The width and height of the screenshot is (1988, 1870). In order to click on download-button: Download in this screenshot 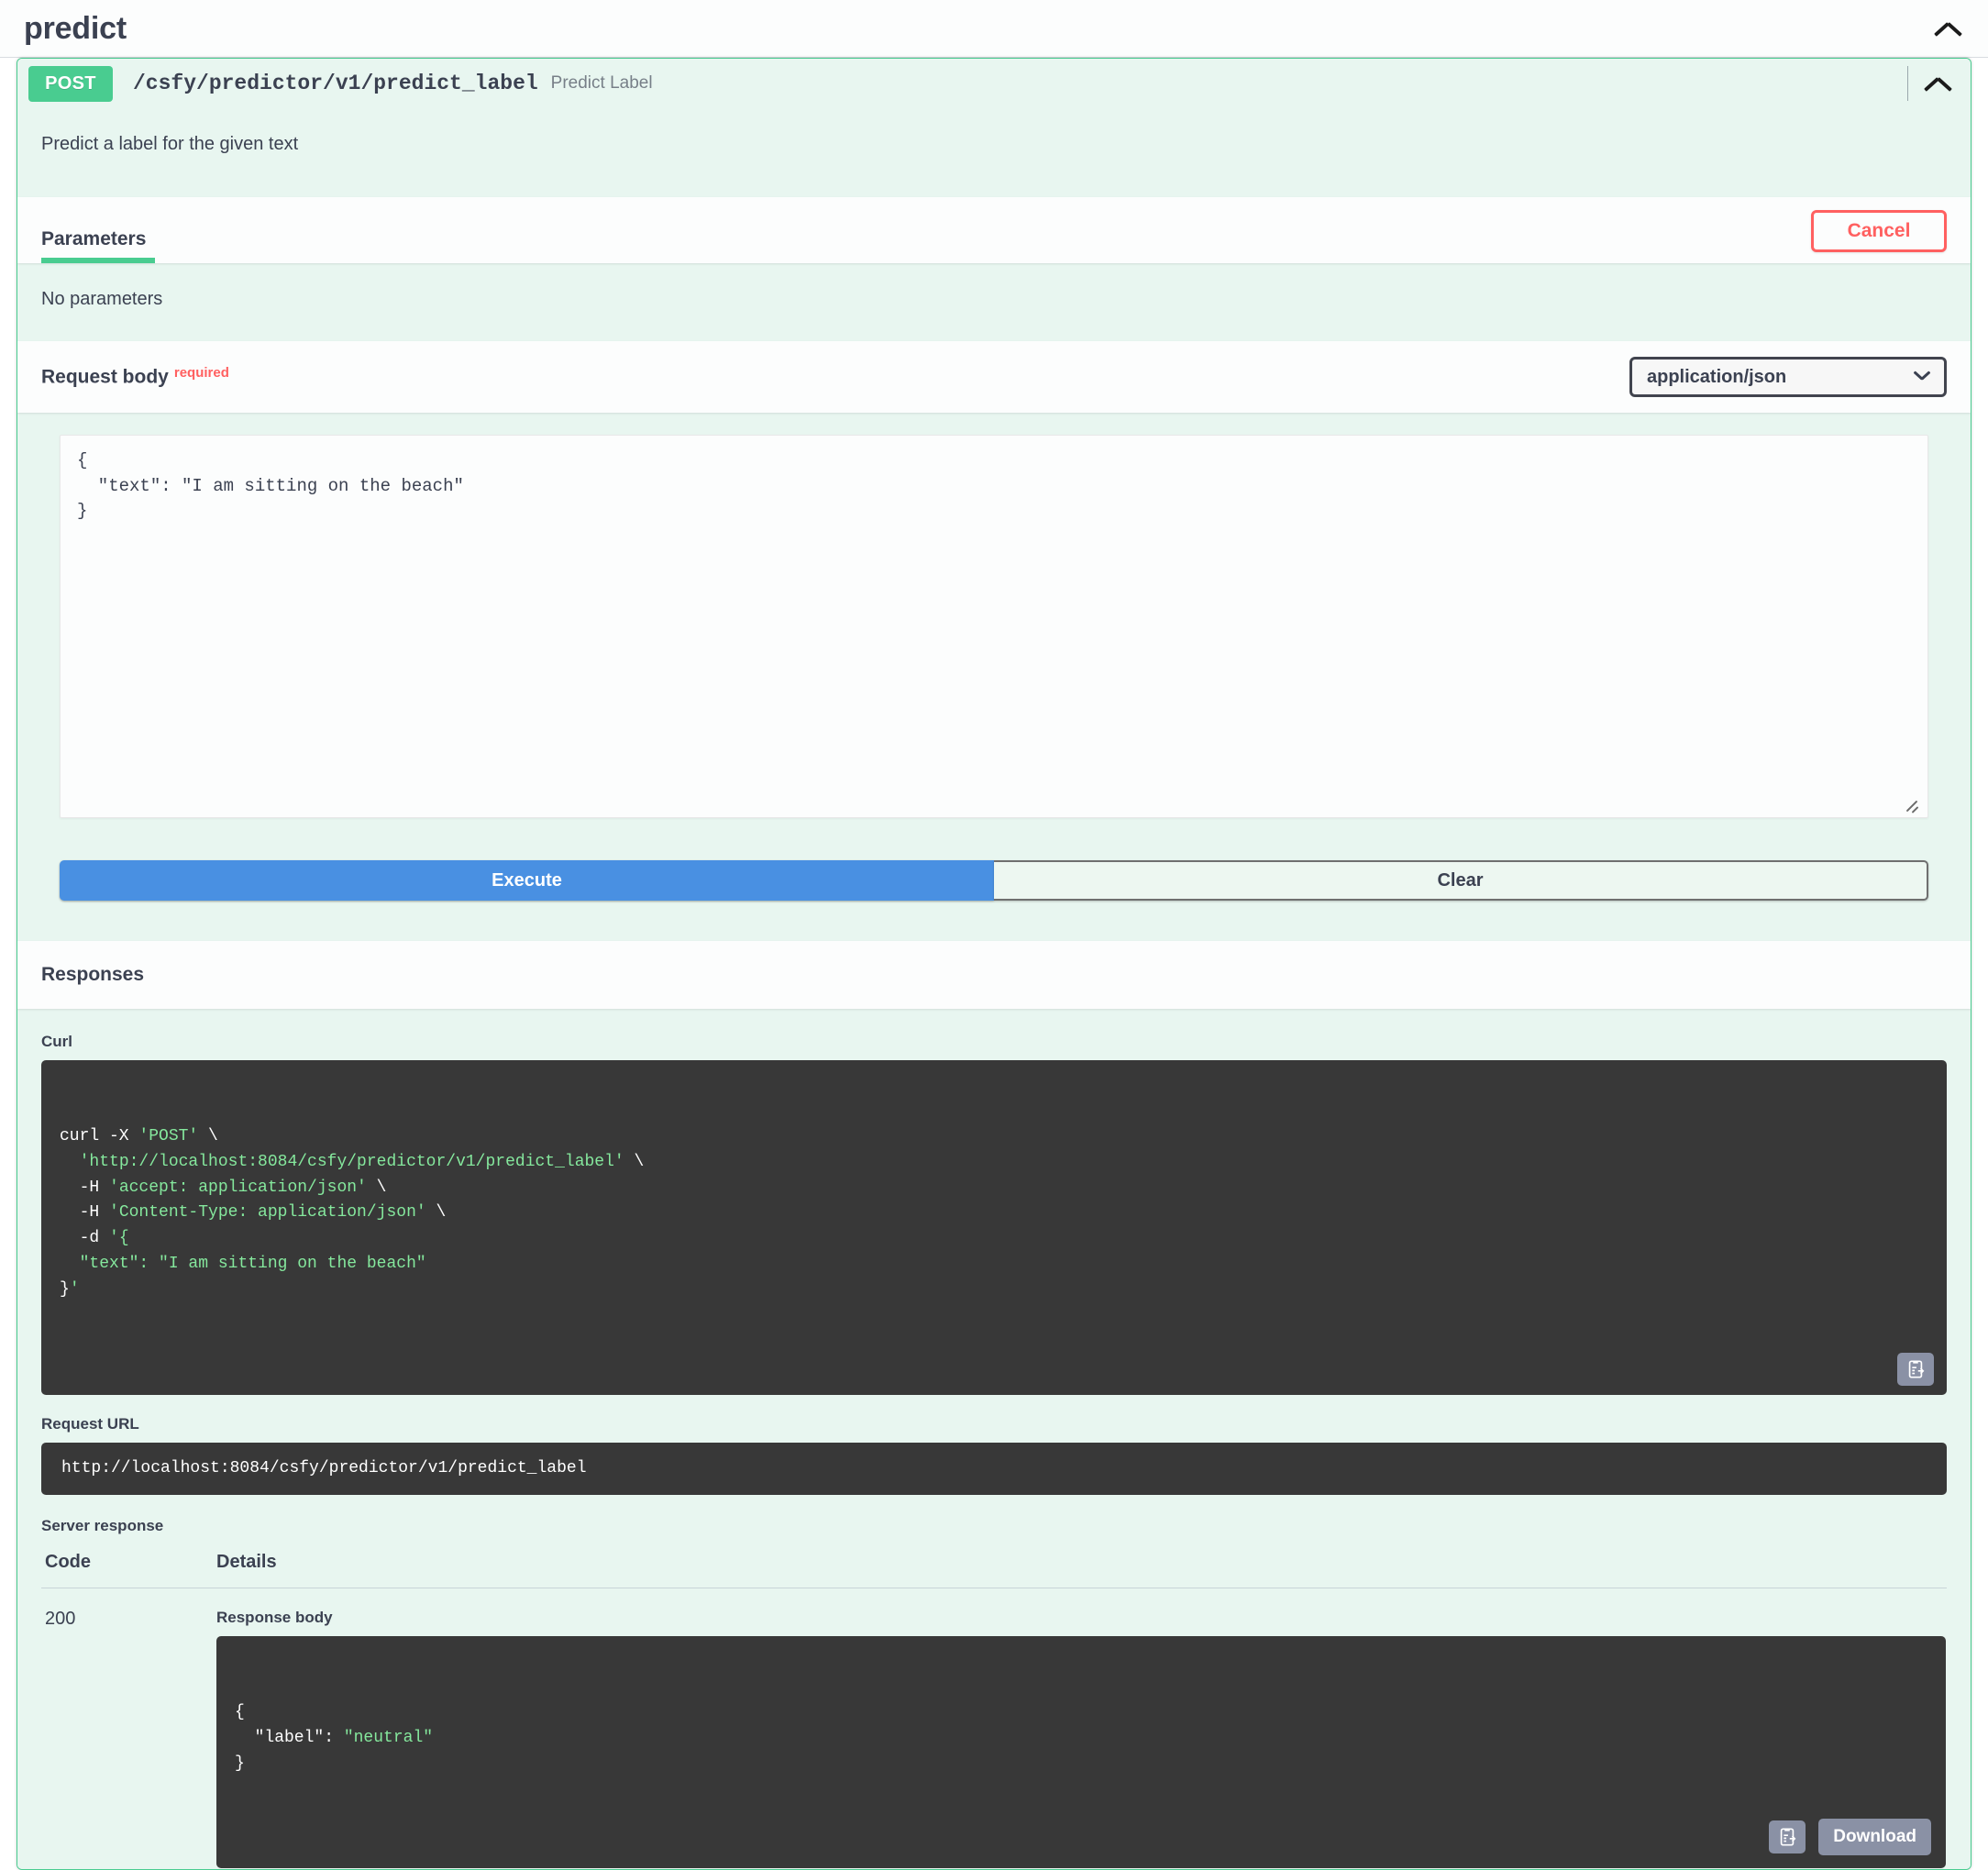, I will do `click(1874, 1837)`.